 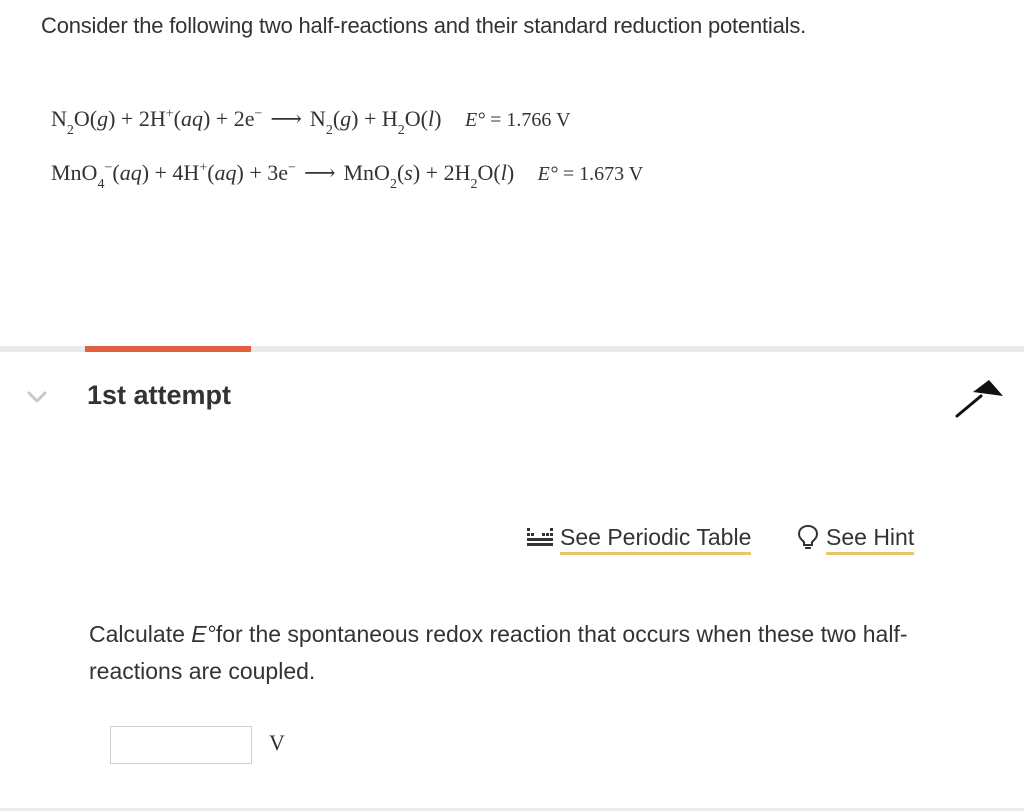 I want to click on reaction-lhs-token: MnO, so click(x=74, y=172).